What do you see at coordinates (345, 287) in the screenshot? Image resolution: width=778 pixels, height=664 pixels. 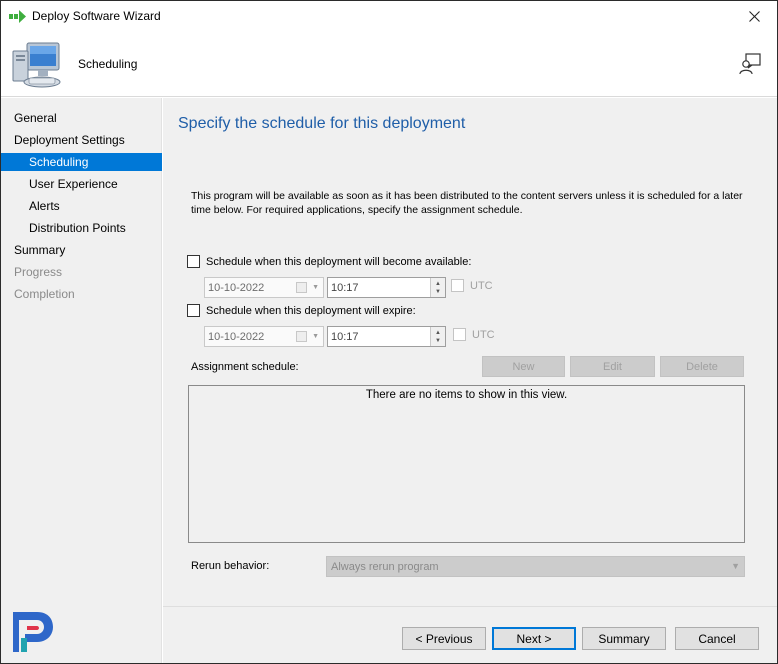 I see `available-time-value: 10:17` at bounding box center [345, 287].